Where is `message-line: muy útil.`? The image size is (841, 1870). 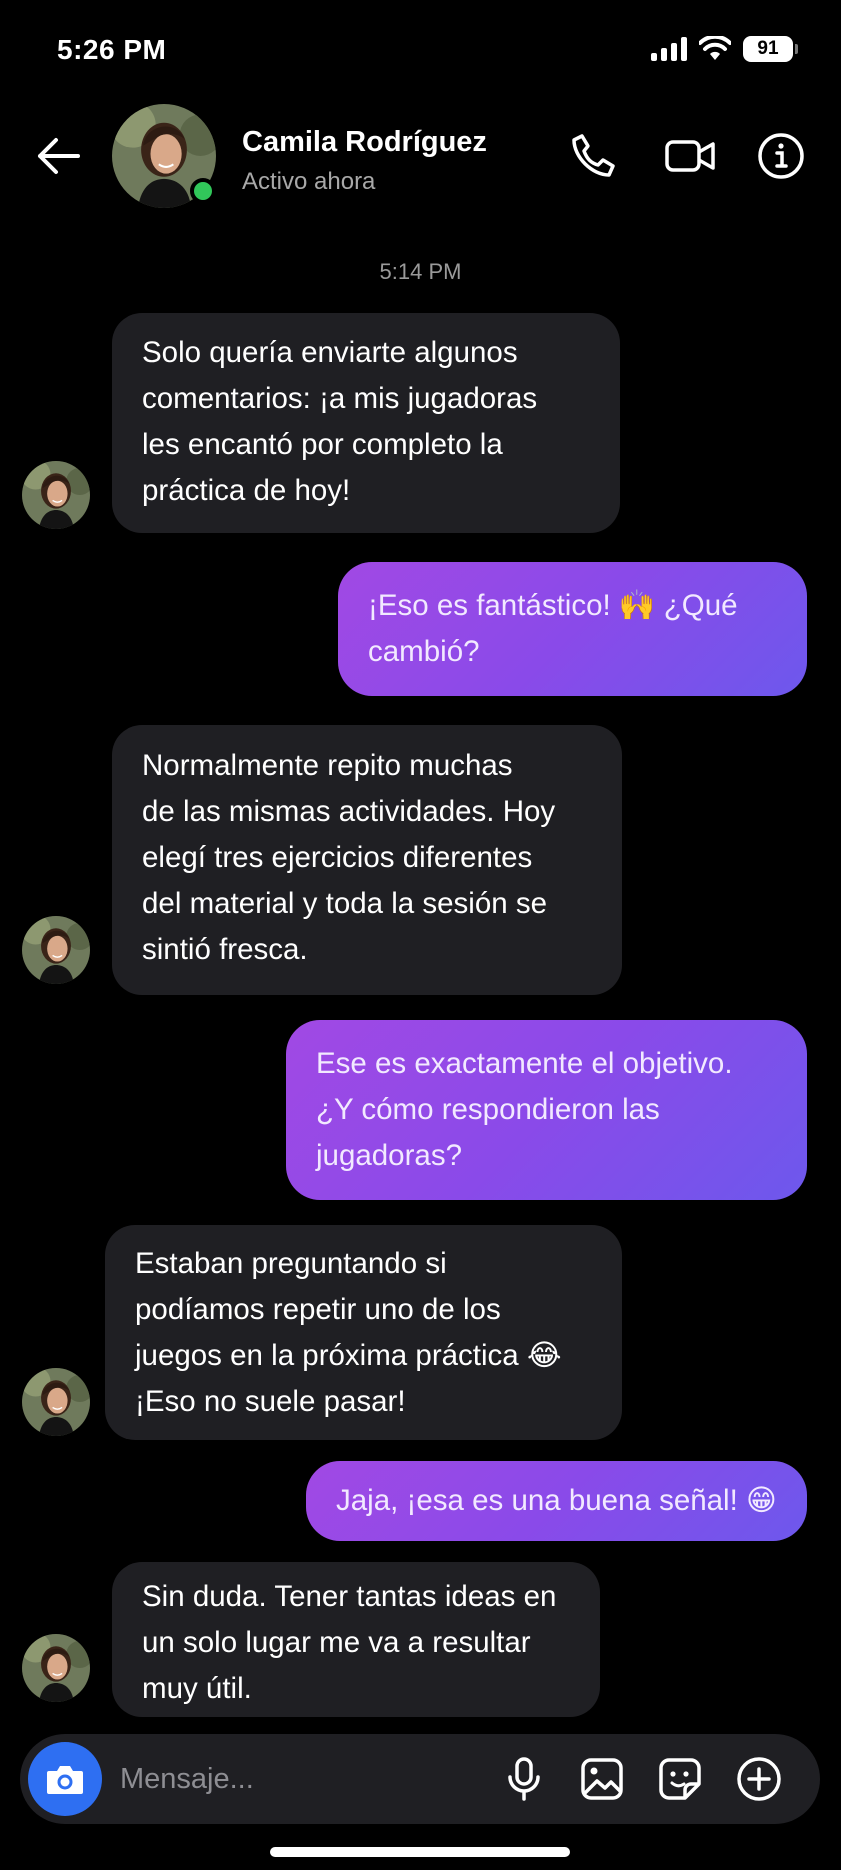
message-line: muy útil. is located at coordinates (197, 1688).